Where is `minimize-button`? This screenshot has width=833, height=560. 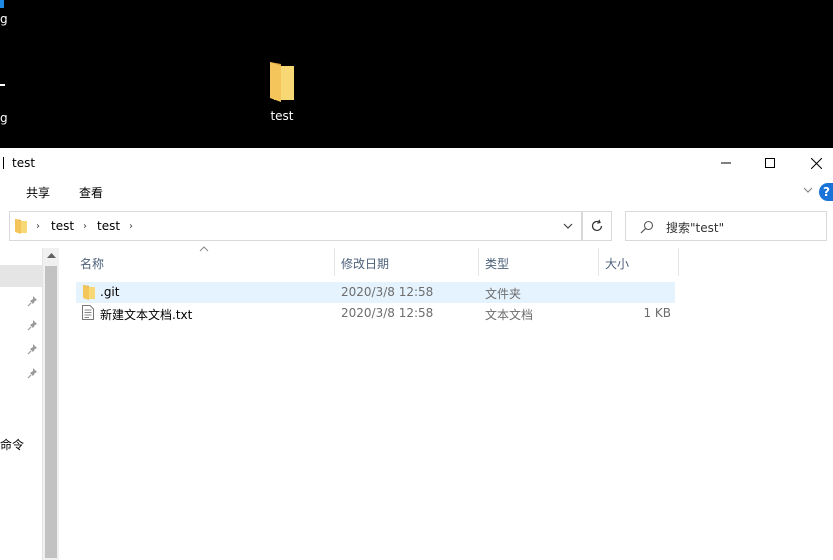
minimize-button is located at coordinates (726, 163).